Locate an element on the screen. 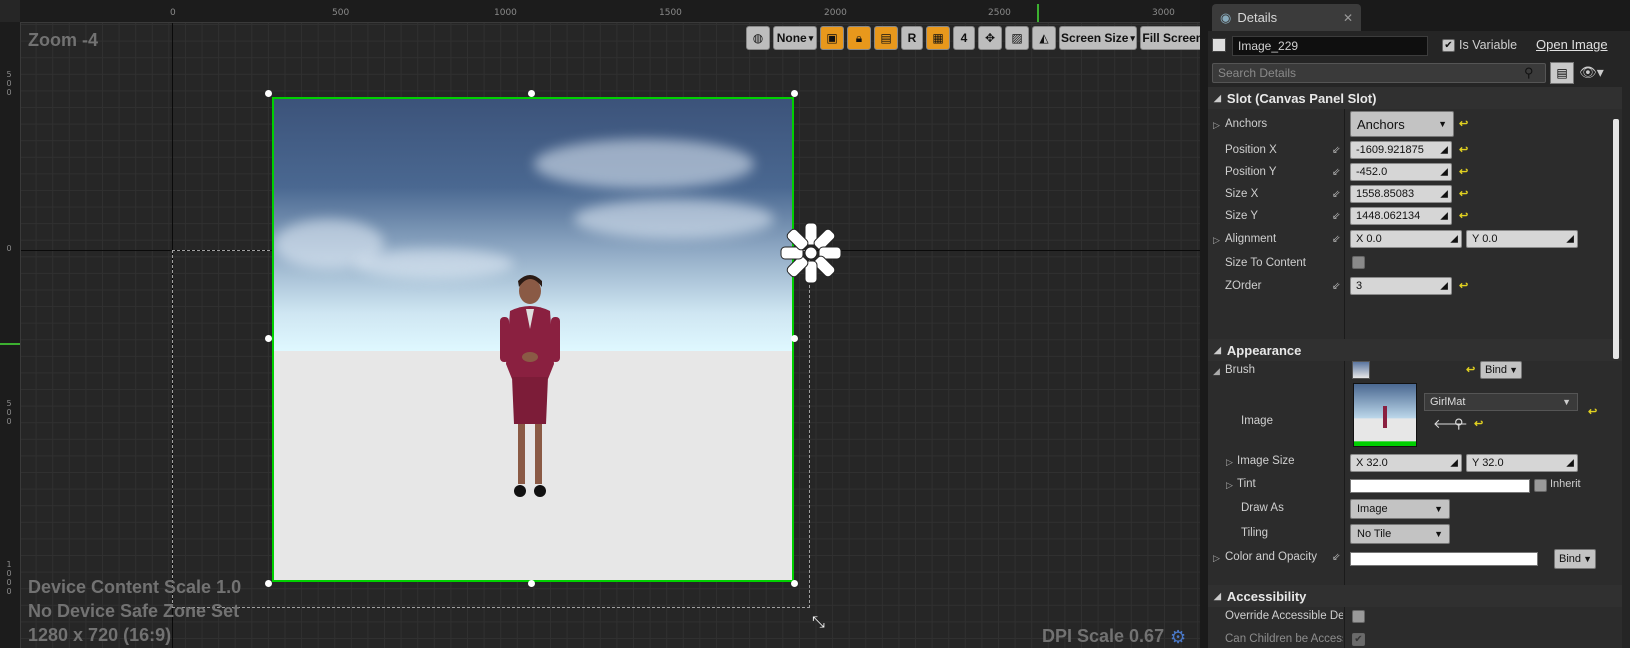 The width and height of the screenshot is (1630, 648). reset-zorder-icon: ↩ is located at coordinates (1463, 285).